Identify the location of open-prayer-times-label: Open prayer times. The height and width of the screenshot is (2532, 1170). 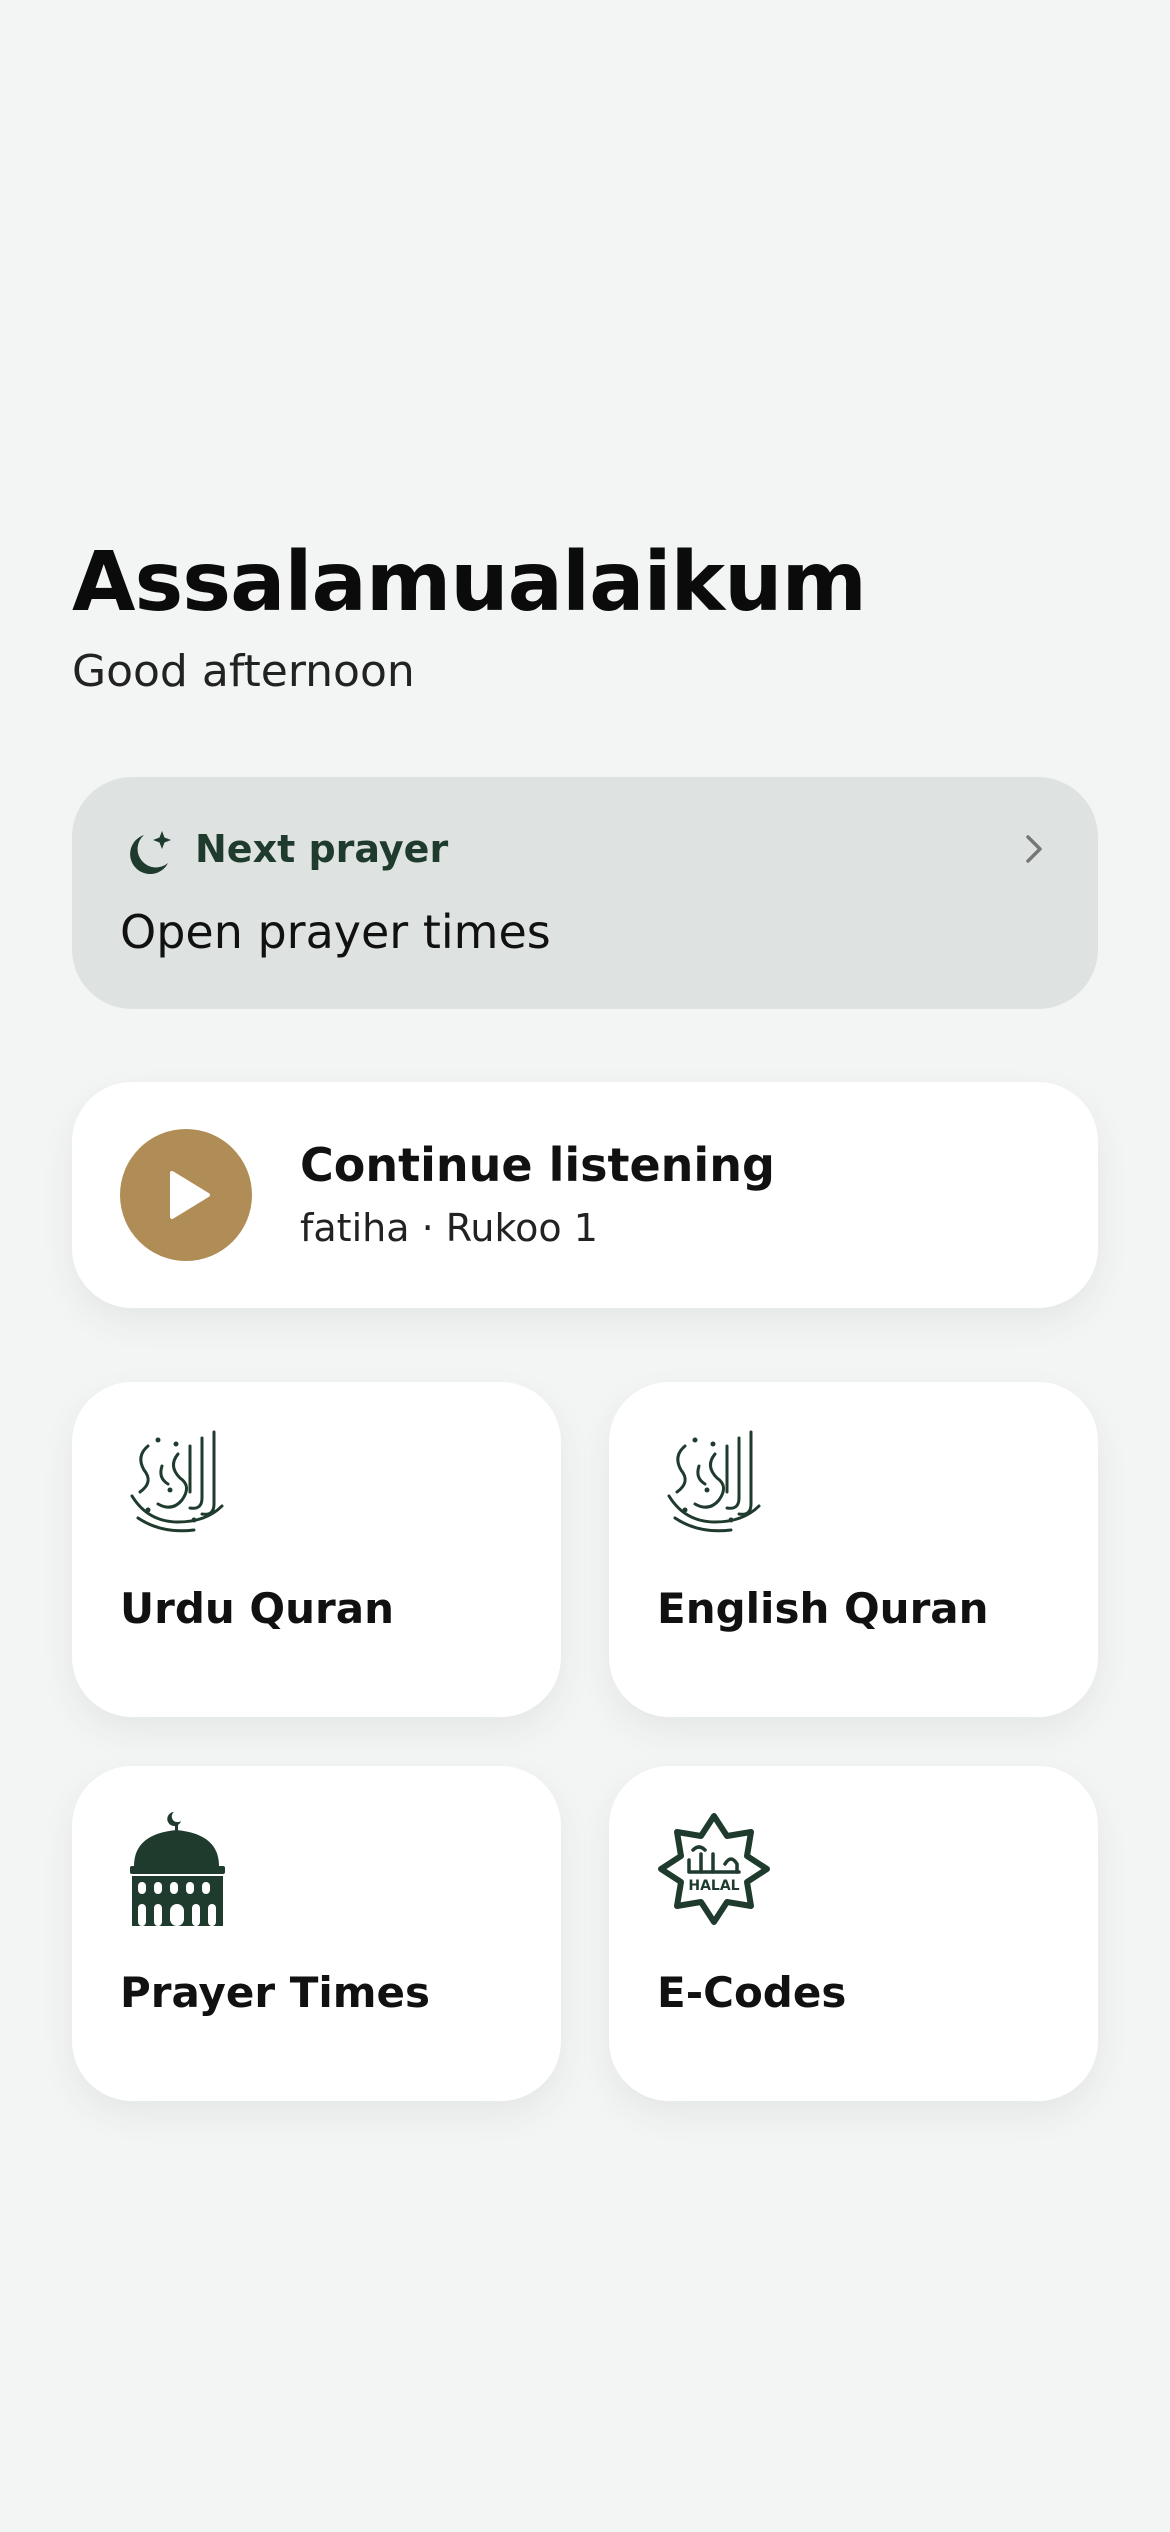
(335, 932).